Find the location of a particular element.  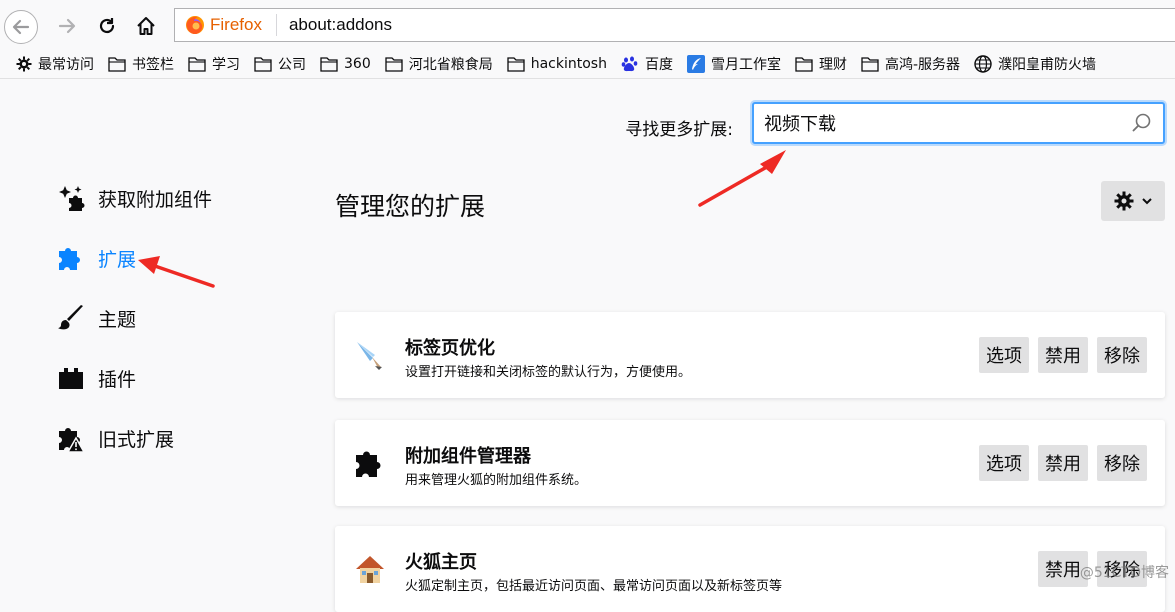

legacy-puzzle-icon is located at coordinates (72, 440).